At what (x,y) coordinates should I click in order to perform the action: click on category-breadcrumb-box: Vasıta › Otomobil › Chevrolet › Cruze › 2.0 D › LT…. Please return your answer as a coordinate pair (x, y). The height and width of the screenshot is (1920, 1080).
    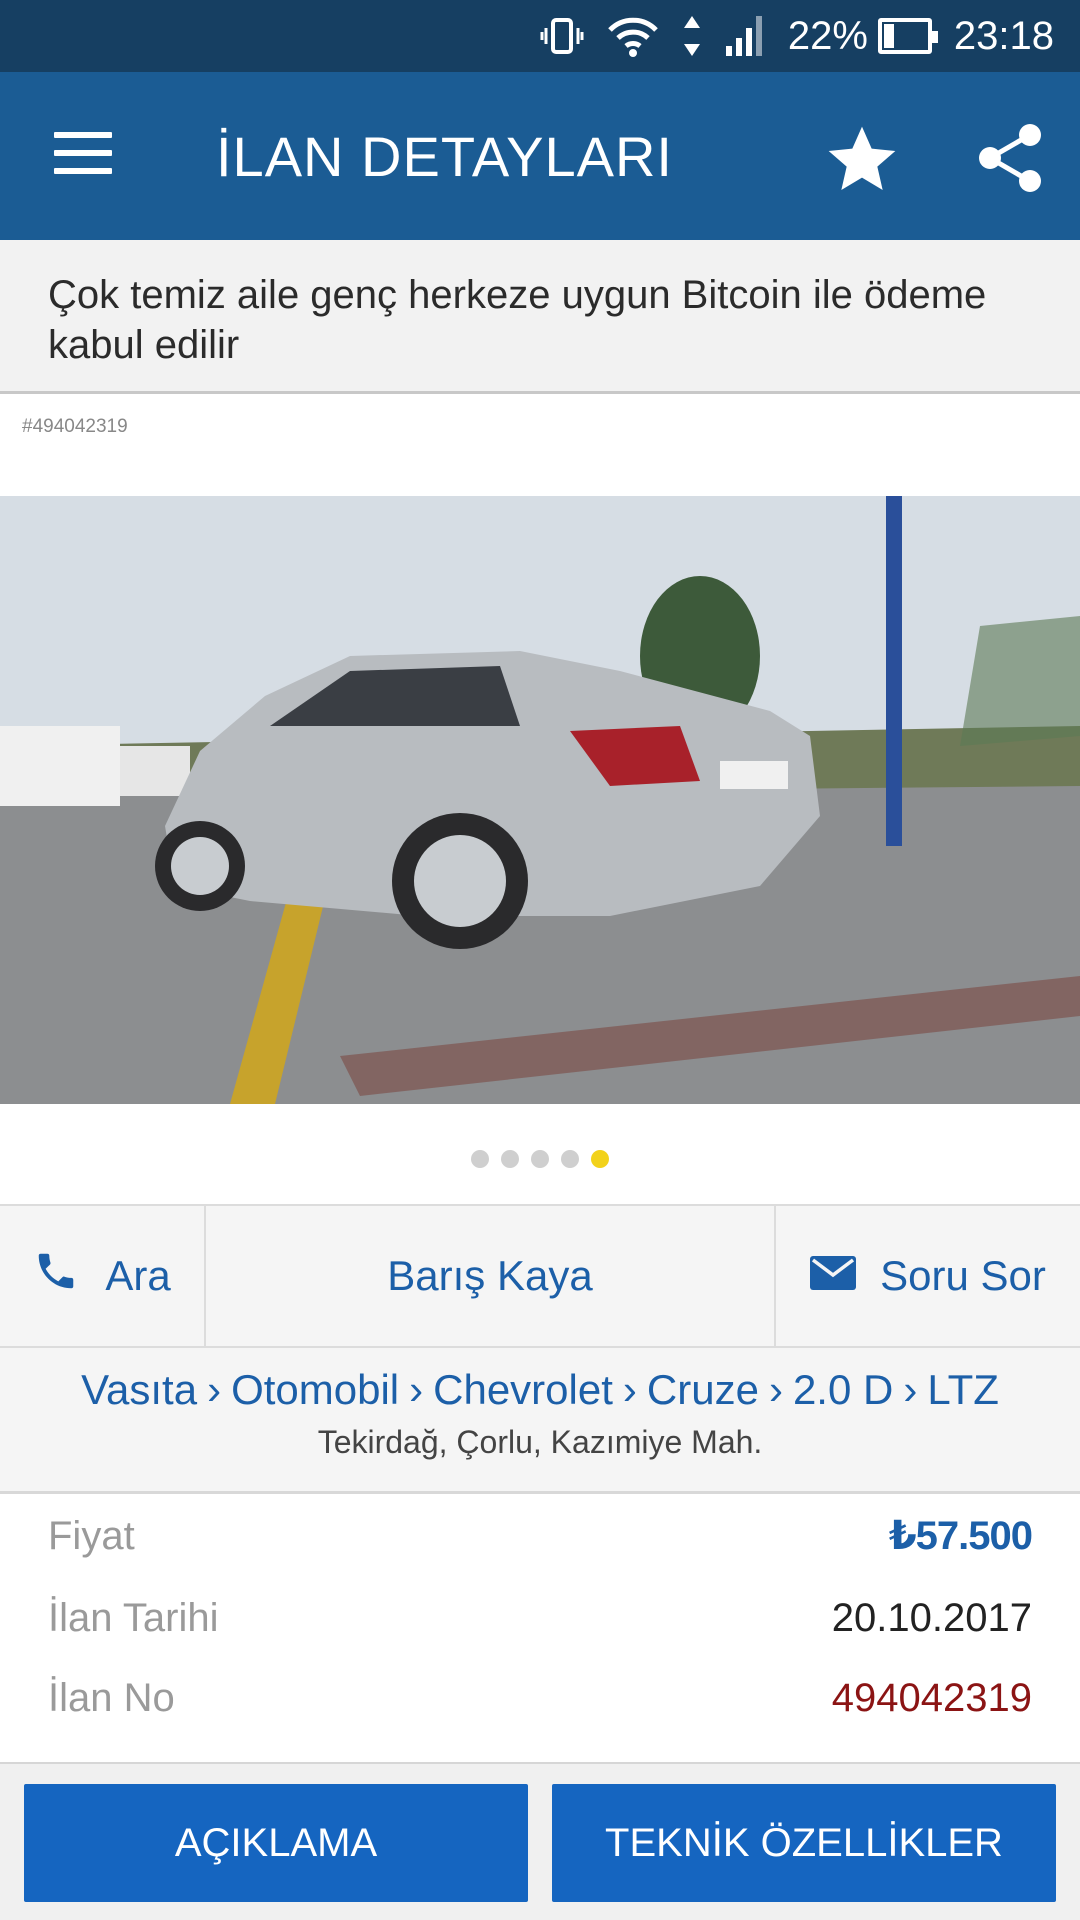
    Looking at the image, I should click on (540, 1421).